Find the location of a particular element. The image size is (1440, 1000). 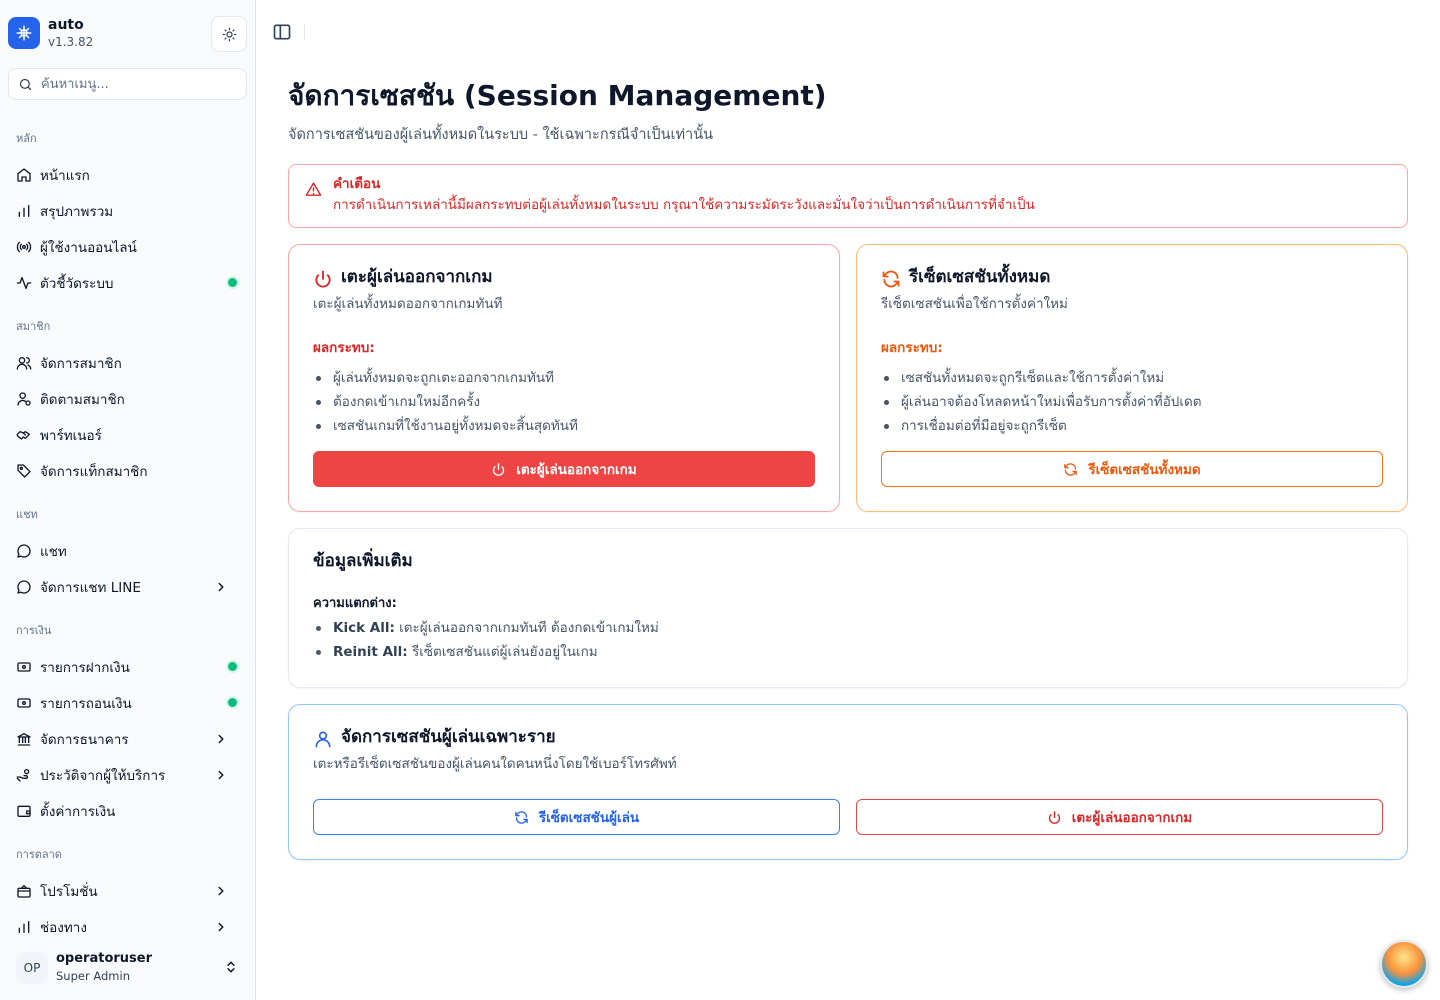

sidebar-item-label: แชท is located at coordinates (53, 552).